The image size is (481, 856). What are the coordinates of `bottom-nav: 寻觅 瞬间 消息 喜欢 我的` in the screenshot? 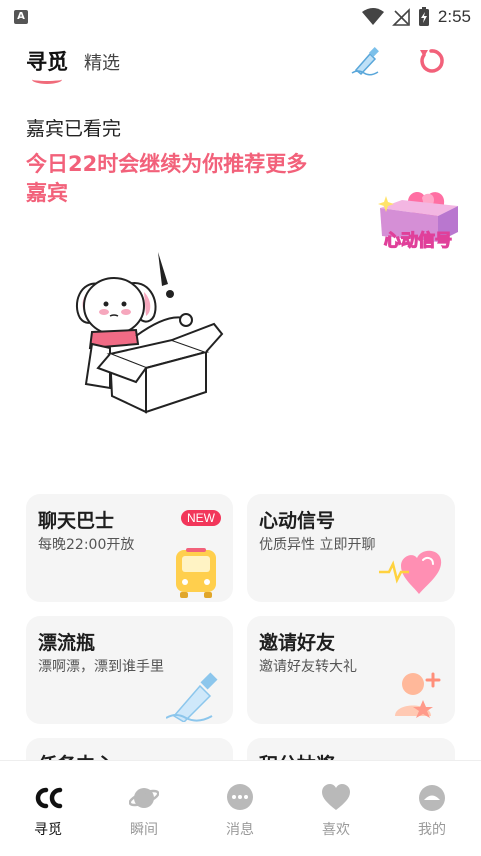 It's located at (240, 808).